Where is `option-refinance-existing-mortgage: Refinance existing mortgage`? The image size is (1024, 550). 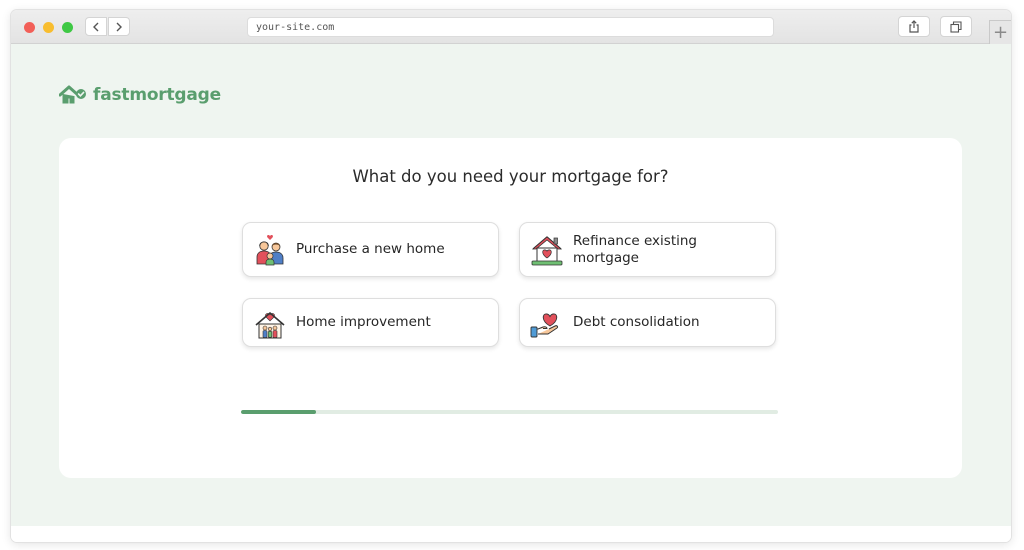
option-refinance-existing-mortgage: Refinance existing mortgage is located at coordinates (647, 249).